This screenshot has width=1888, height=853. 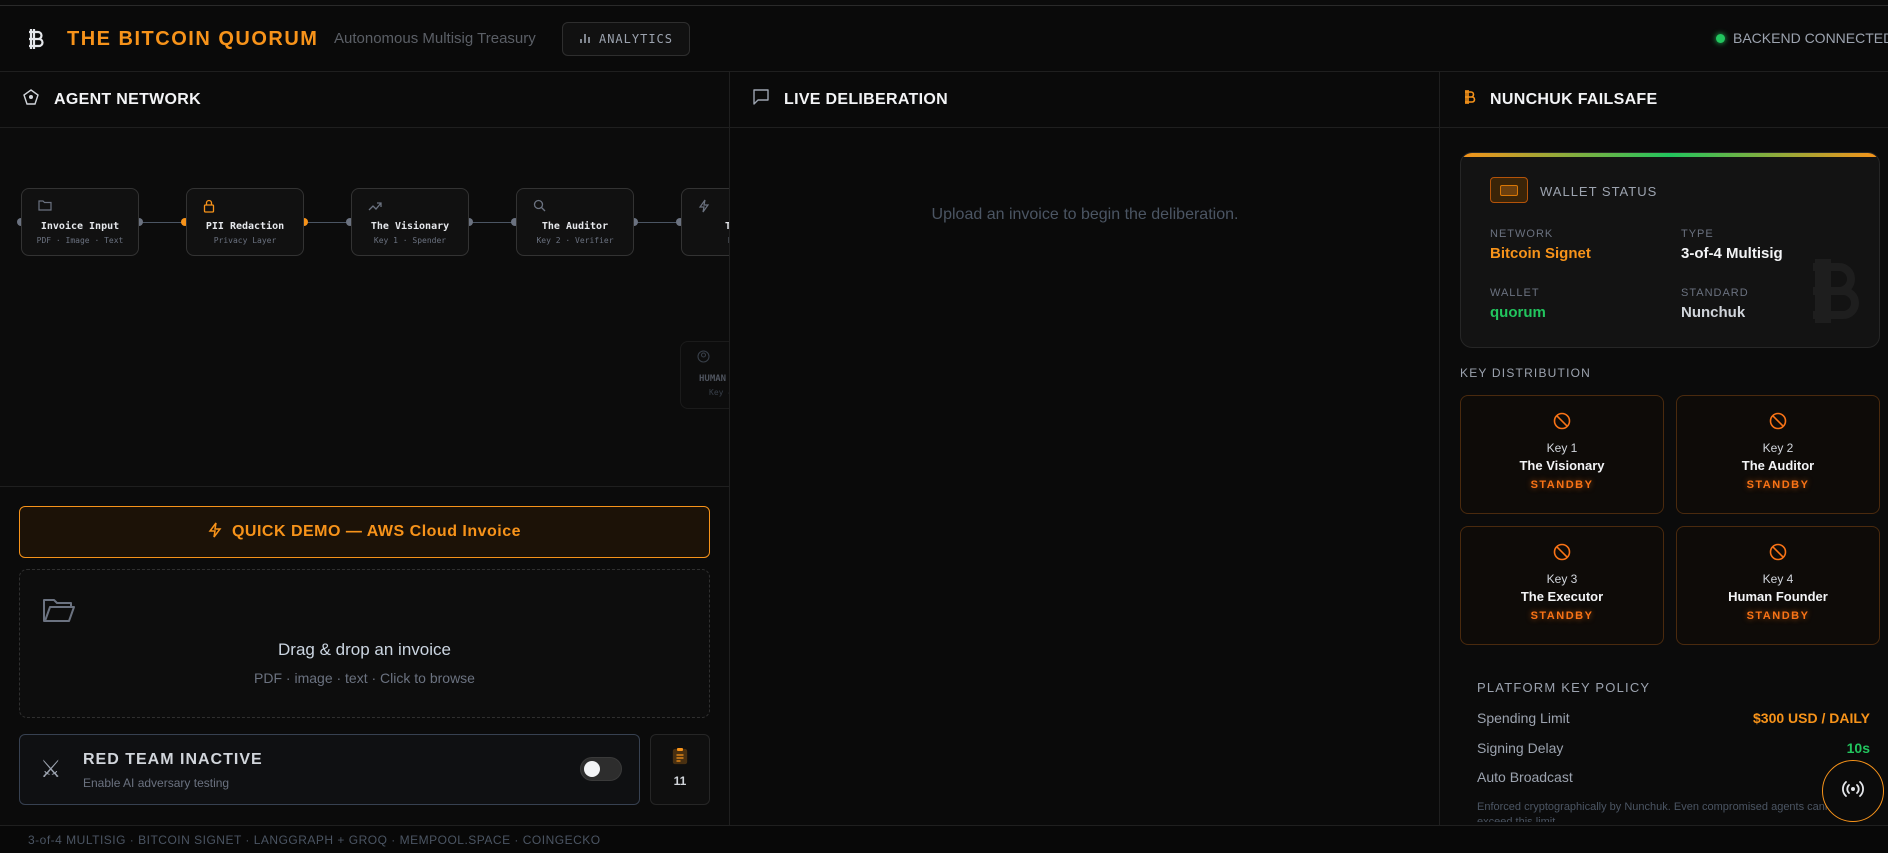 What do you see at coordinates (1720, 38) in the screenshot?
I see `status-dot-icon` at bounding box center [1720, 38].